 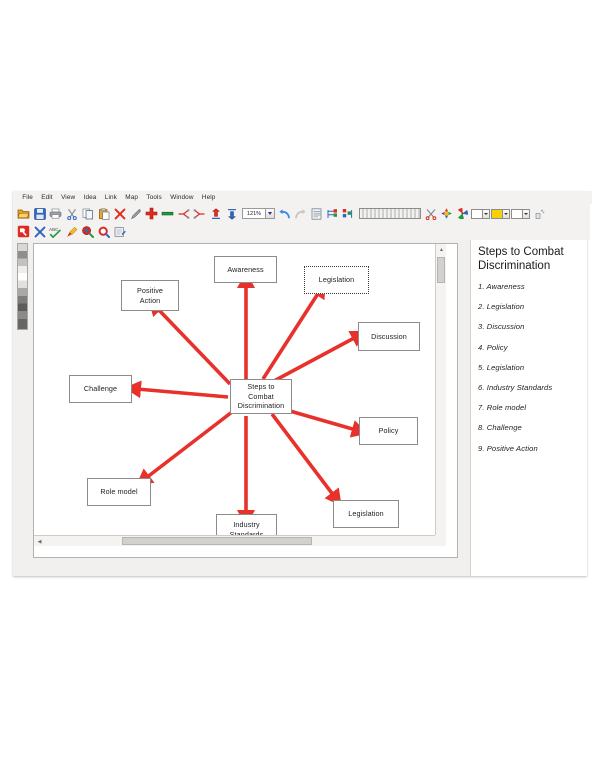 What do you see at coordinates (254, 213) in the screenshot?
I see `zoom-level-field: 121%` at bounding box center [254, 213].